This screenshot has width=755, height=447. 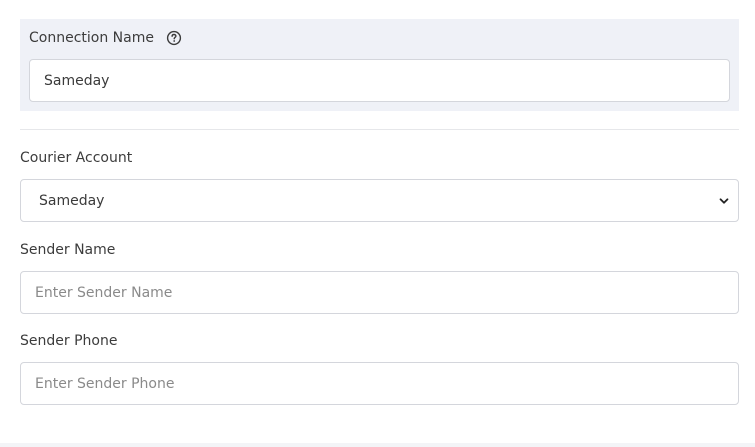 What do you see at coordinates (69, 341) in the screenshot?
I see `sender-phone-label: Sender Phone` at bounding box center [69, 341].